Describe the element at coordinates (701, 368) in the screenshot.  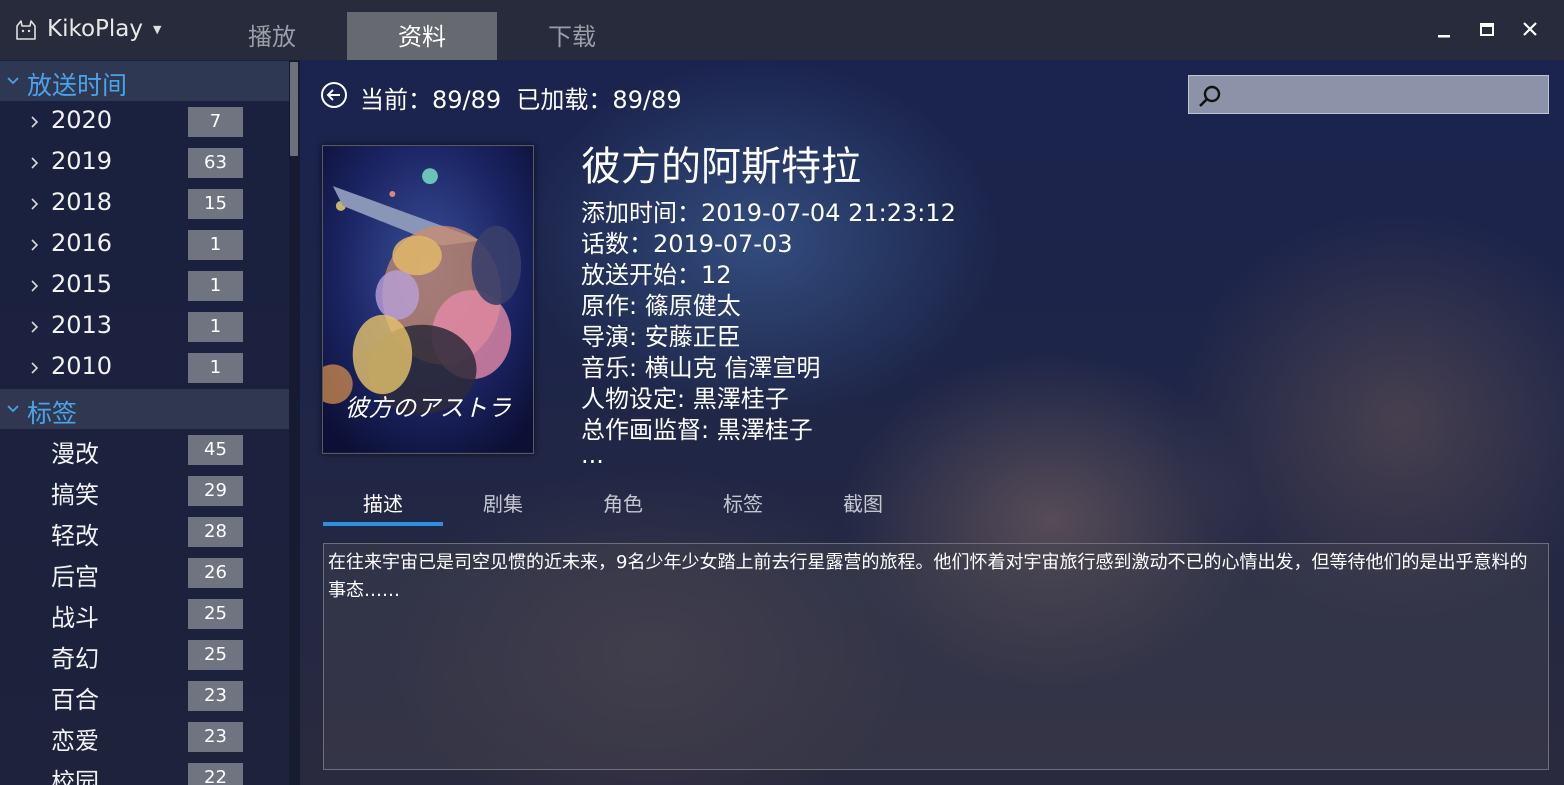
I see `info-line: 音乐: 横山克 信澤宣明` at that location.